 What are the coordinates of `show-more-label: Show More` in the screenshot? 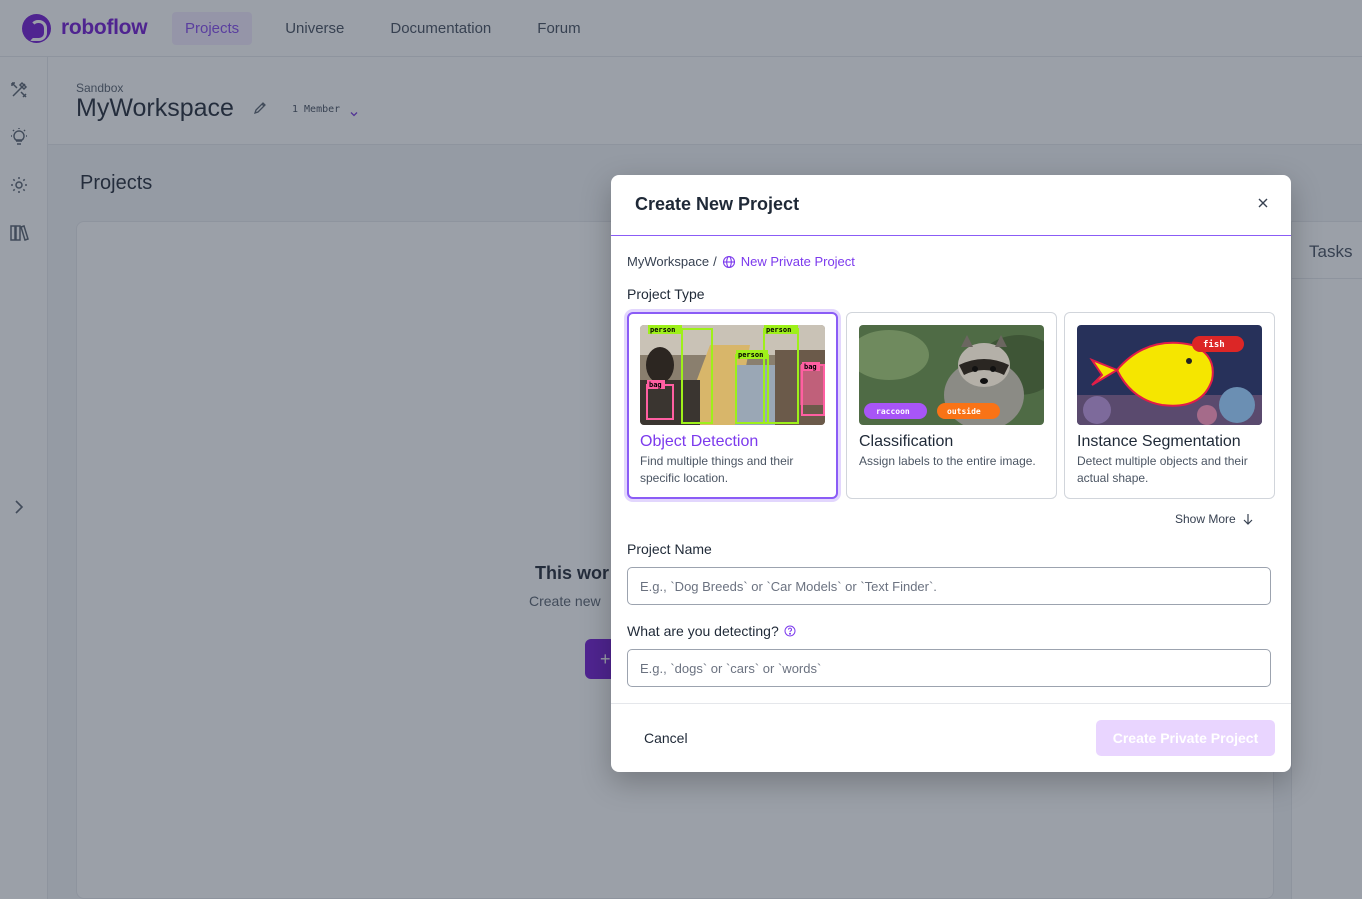 It's located at (1205, 519).